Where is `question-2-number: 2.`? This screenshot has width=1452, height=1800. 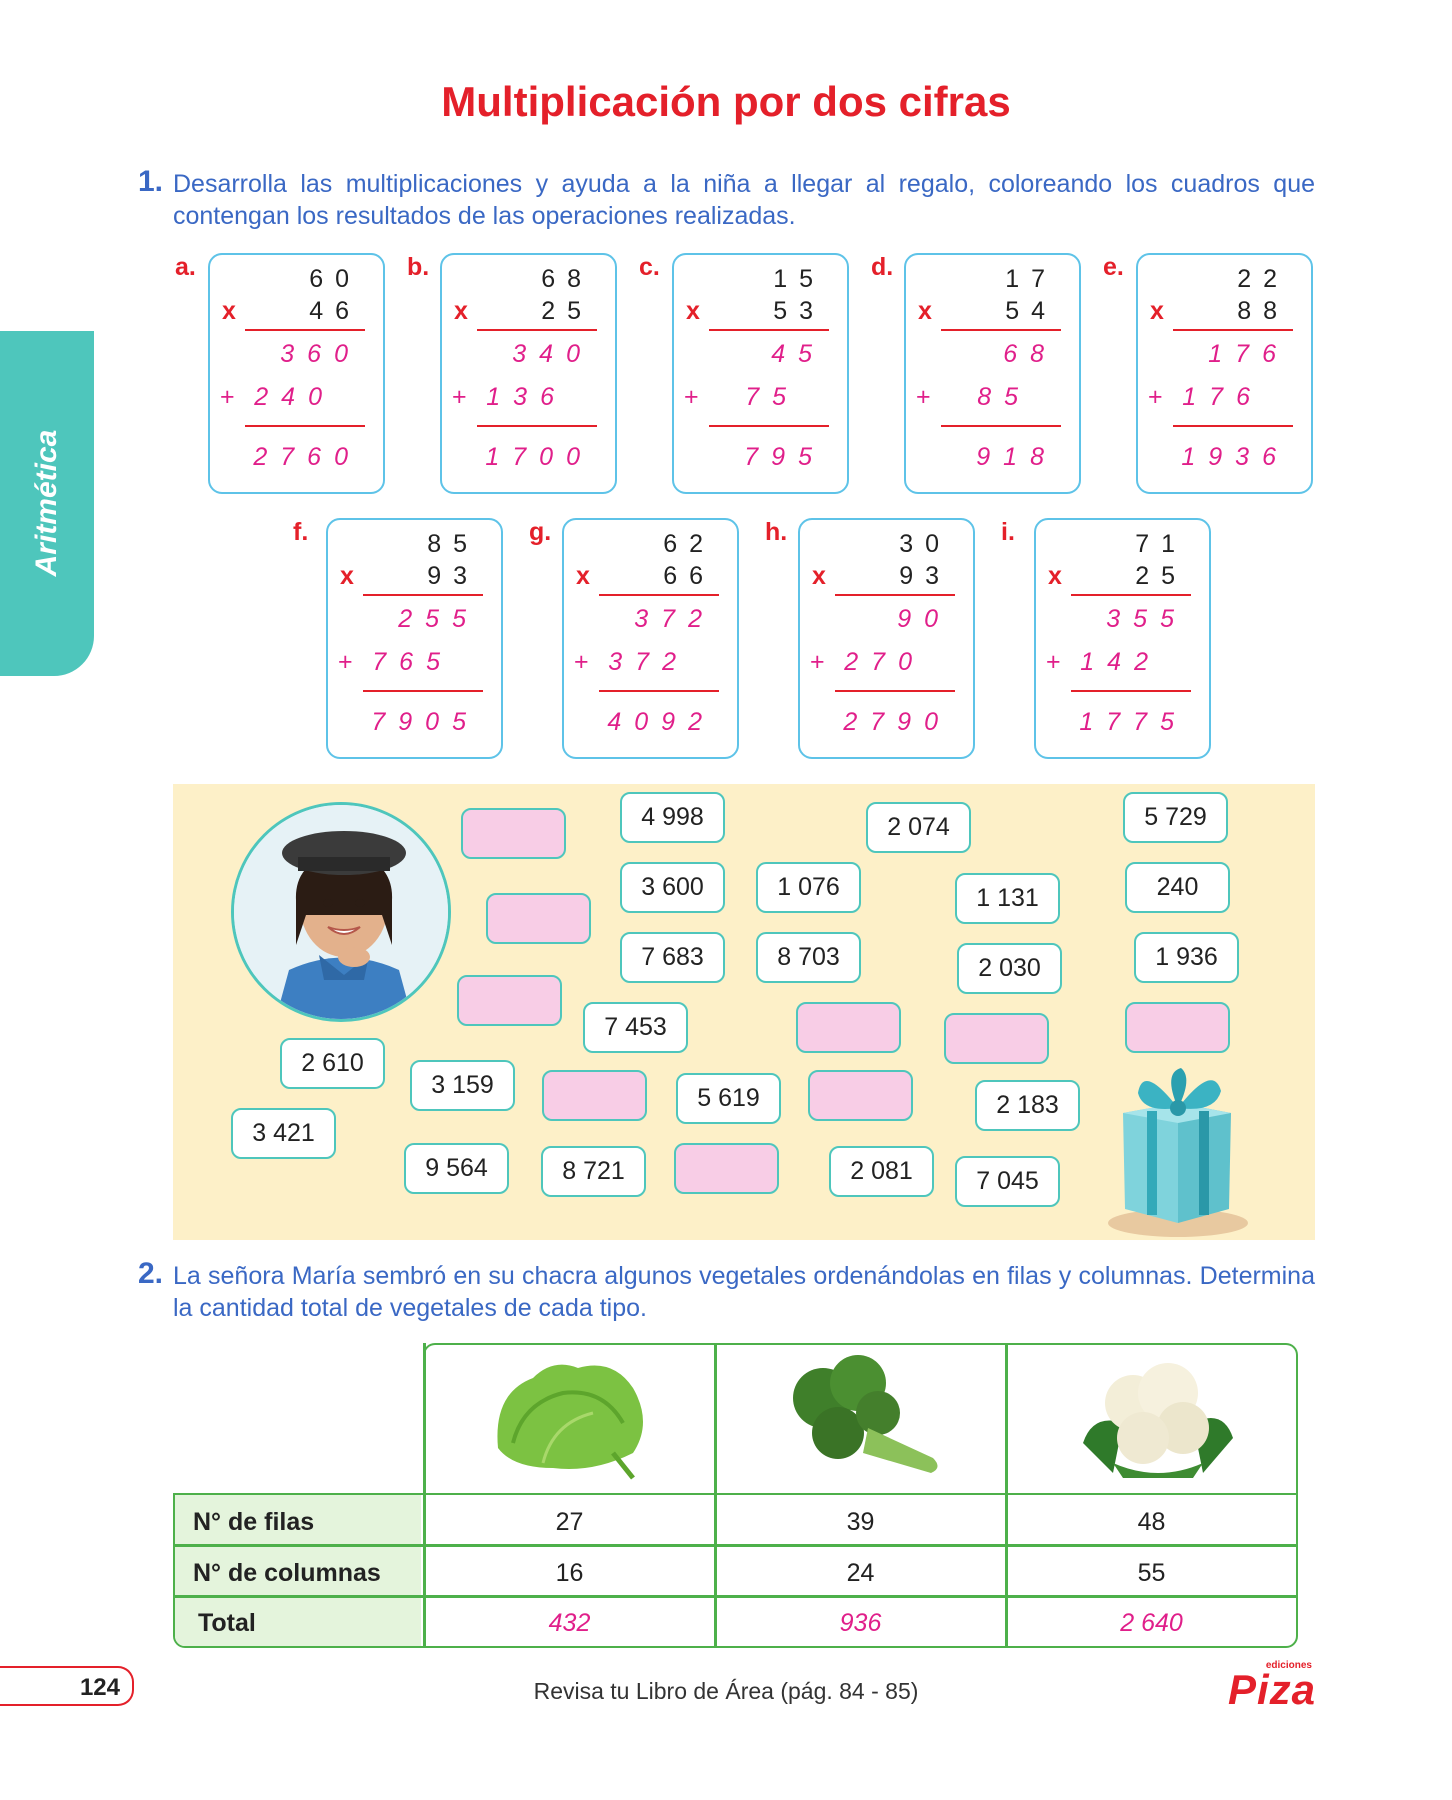 question-2-number: 2. is located at coordinates (151, 1273).